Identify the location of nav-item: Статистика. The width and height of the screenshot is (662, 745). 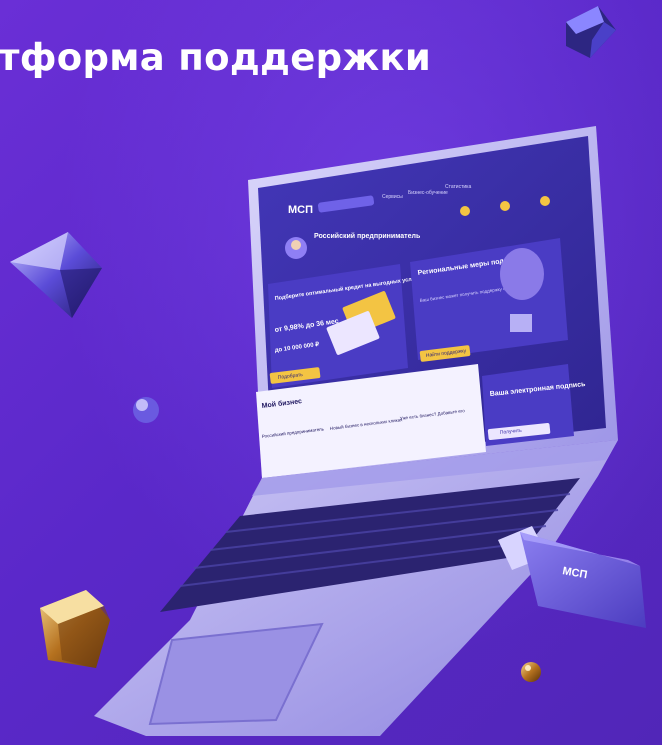
(458, 187).